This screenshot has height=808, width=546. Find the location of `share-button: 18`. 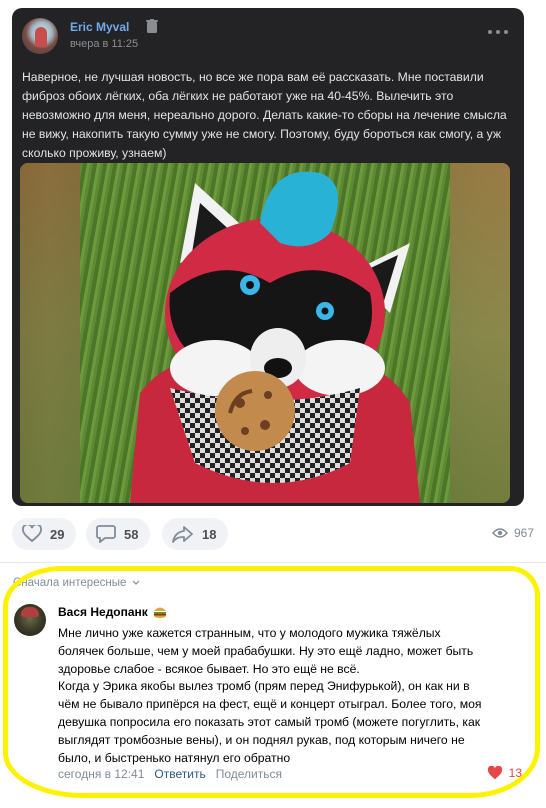

share-button: 18 is located at coordinates (195, 534).